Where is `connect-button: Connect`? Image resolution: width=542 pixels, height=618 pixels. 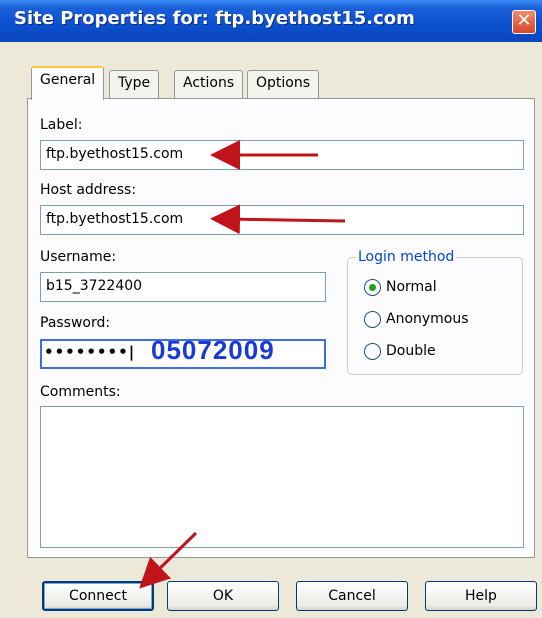
connect-button: Connect is located at coordinates (98, 596).